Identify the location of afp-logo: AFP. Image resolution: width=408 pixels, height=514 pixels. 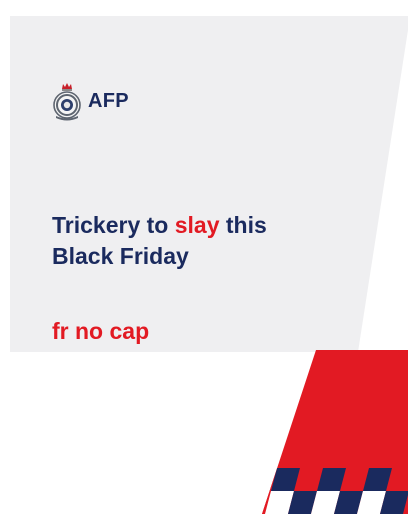
(90, 101).